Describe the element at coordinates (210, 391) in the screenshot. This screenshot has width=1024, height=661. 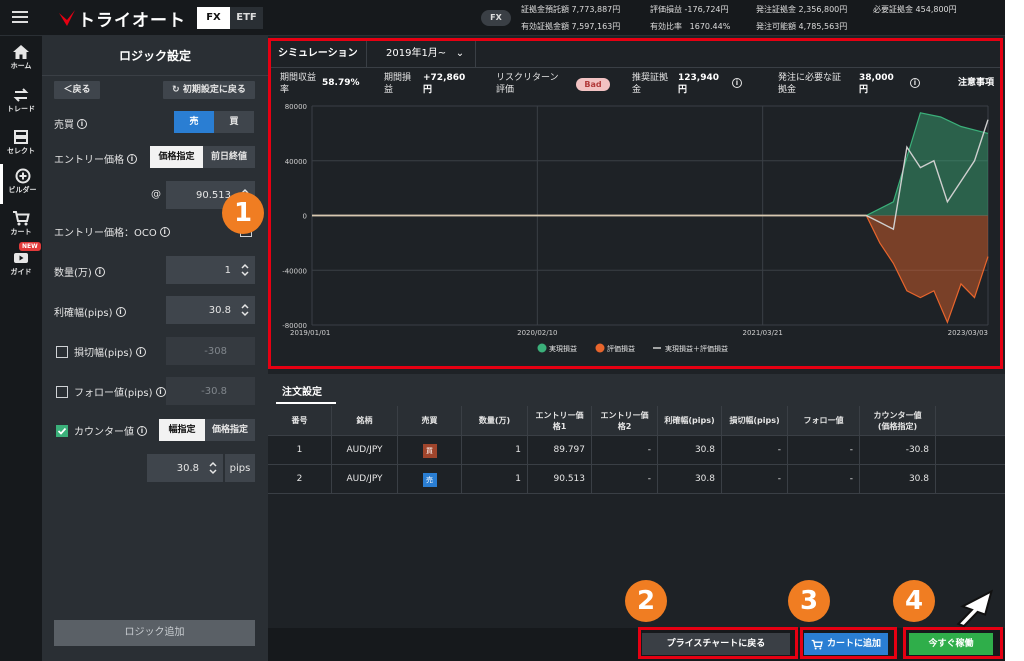
I see `follow-input: -30.8` at that location.